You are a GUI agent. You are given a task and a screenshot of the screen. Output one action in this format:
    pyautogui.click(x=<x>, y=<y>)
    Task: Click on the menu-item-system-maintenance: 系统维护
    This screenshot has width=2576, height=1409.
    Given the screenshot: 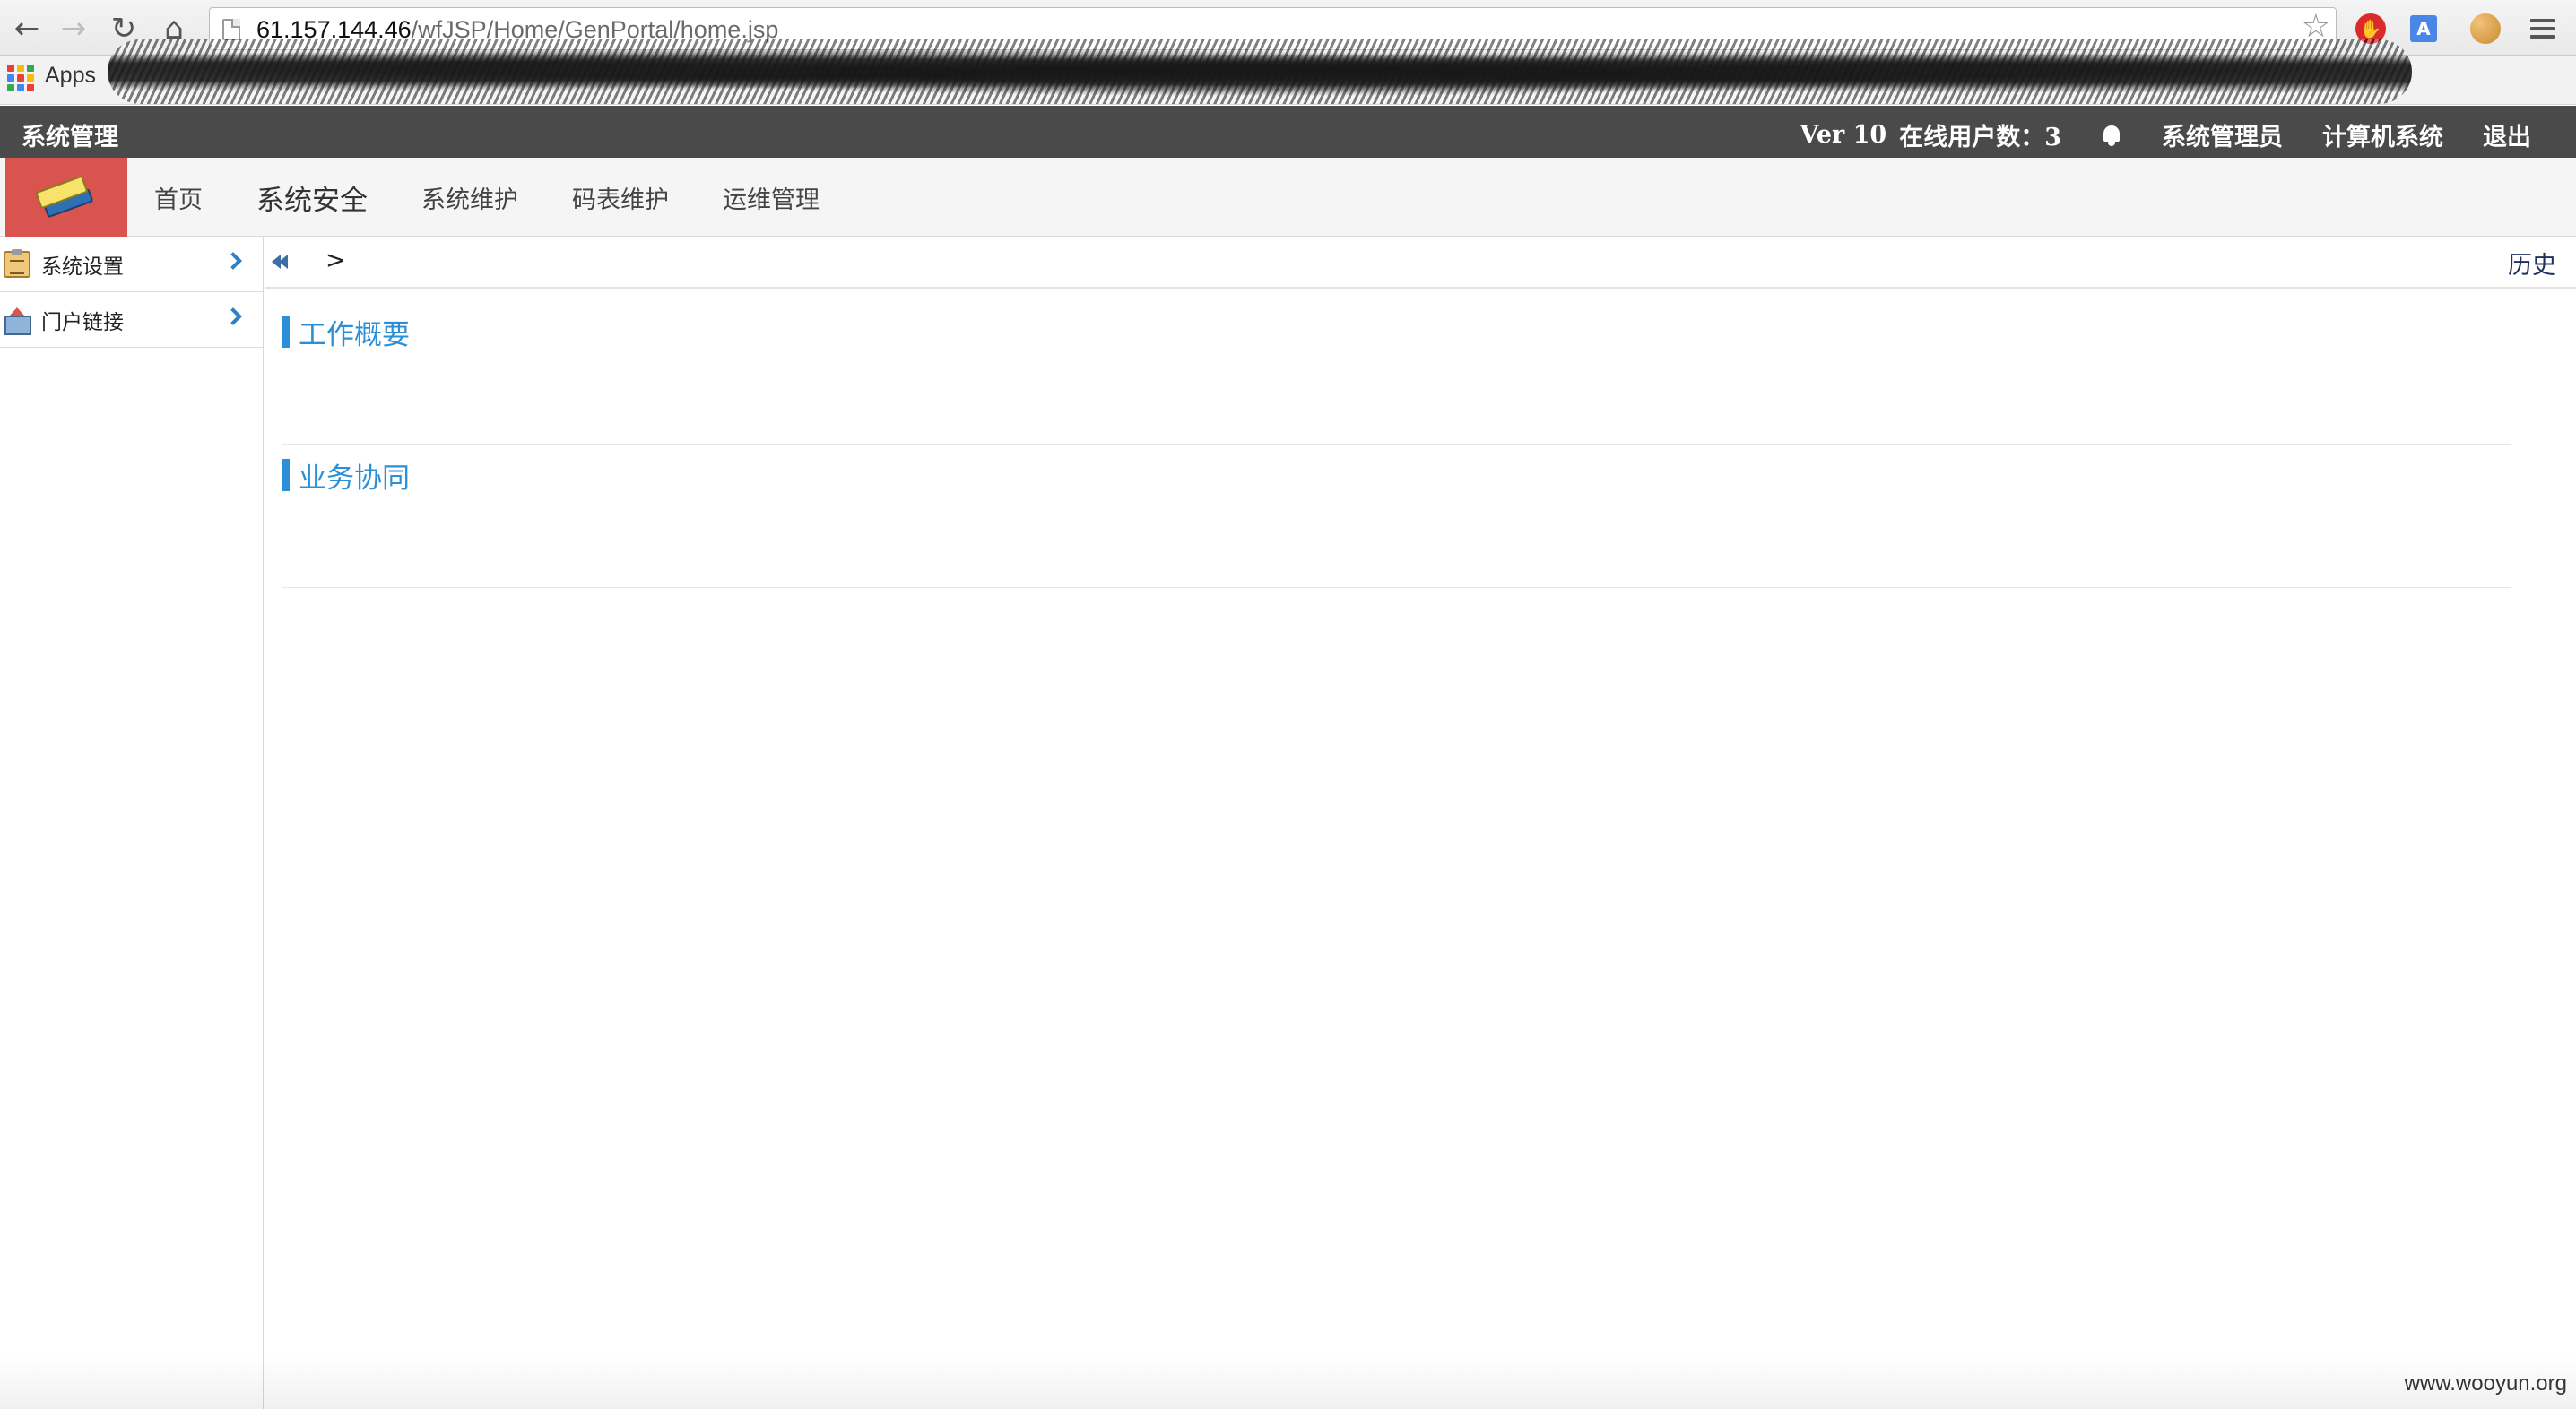 What is the action you would take?
    pyautogui.click(x=469, y=197)
    